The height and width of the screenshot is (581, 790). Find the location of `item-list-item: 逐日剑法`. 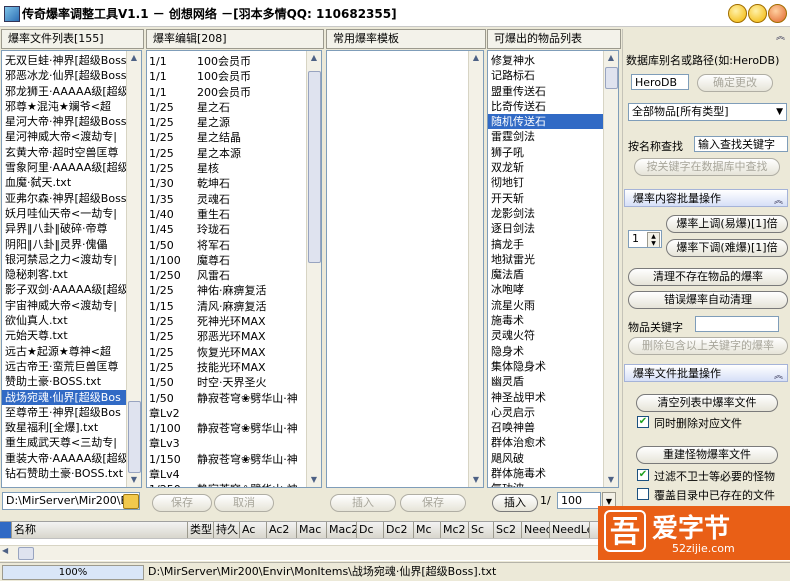

item-list-item: 逐日剑法 is located at coordinates (545, 228).